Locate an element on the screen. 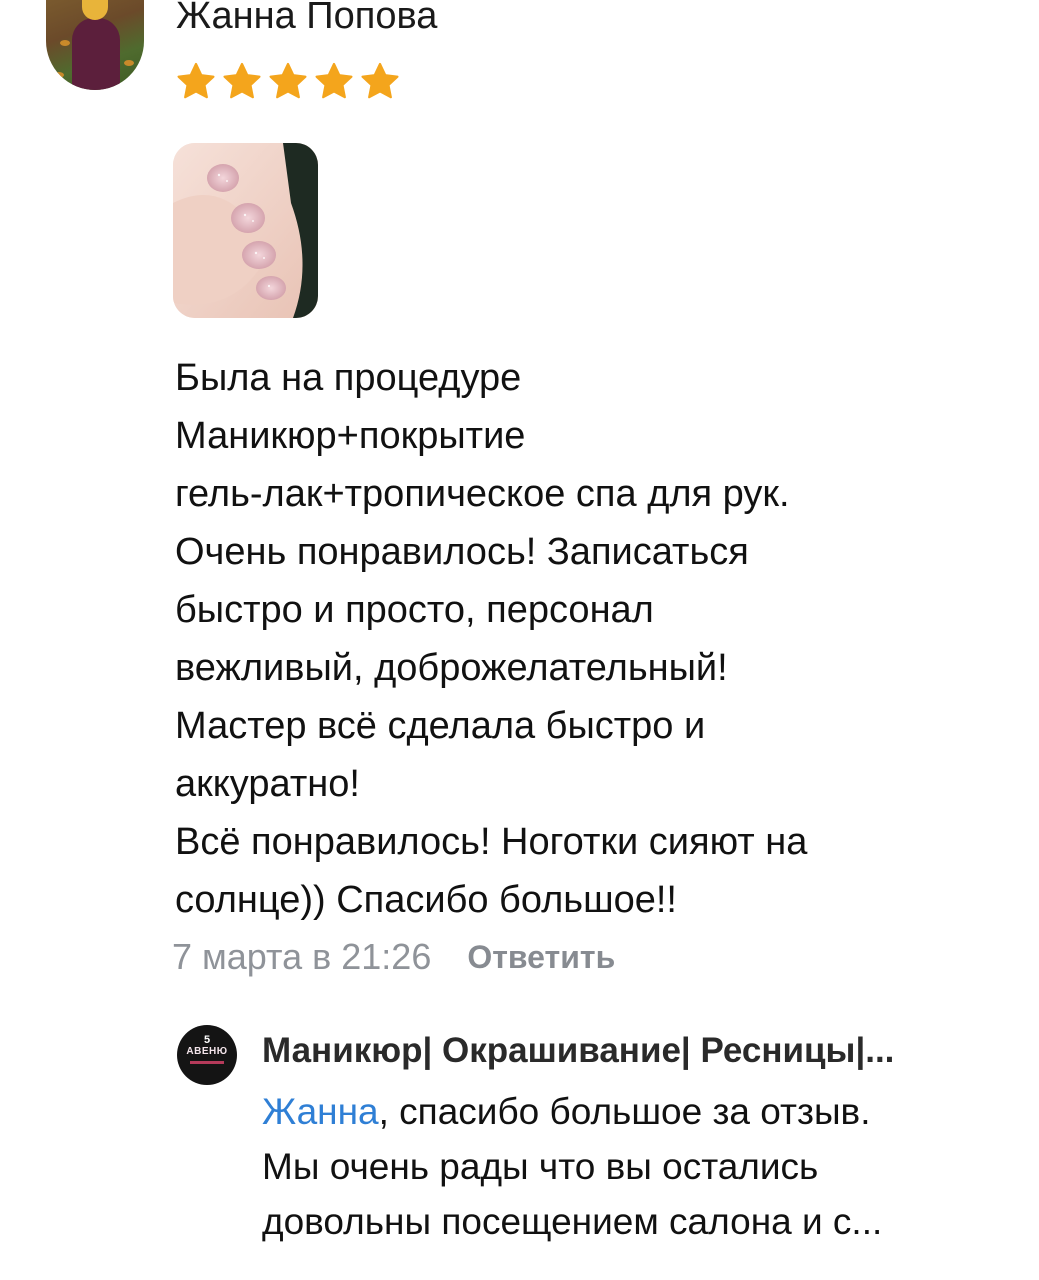  salon-avatar-number: 5 is located at coordinates (207, 1040).